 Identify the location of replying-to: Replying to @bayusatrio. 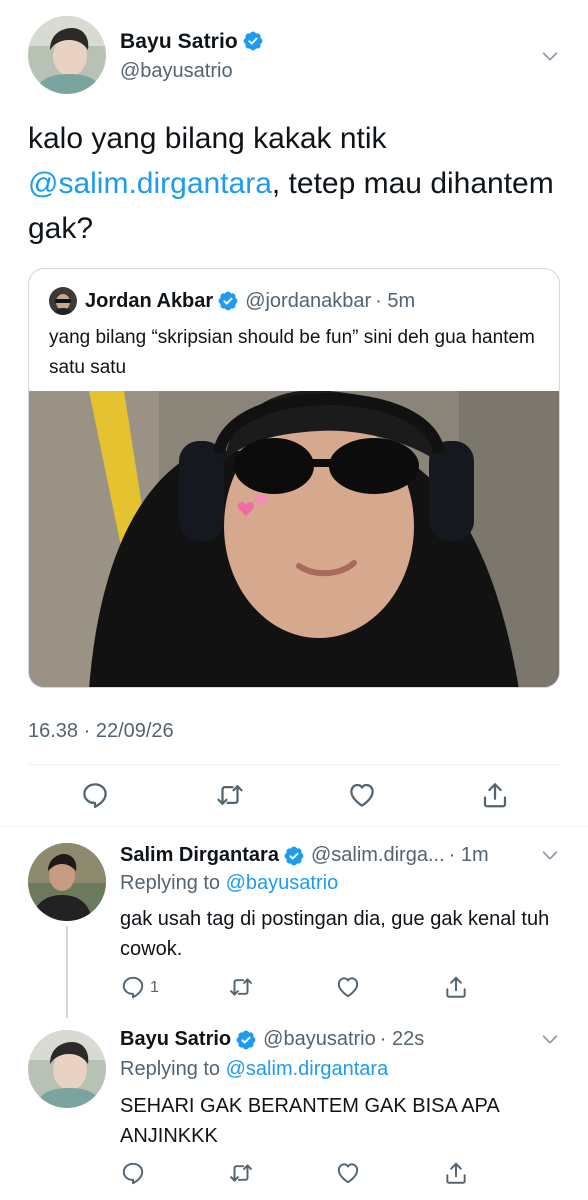
(229, 883).